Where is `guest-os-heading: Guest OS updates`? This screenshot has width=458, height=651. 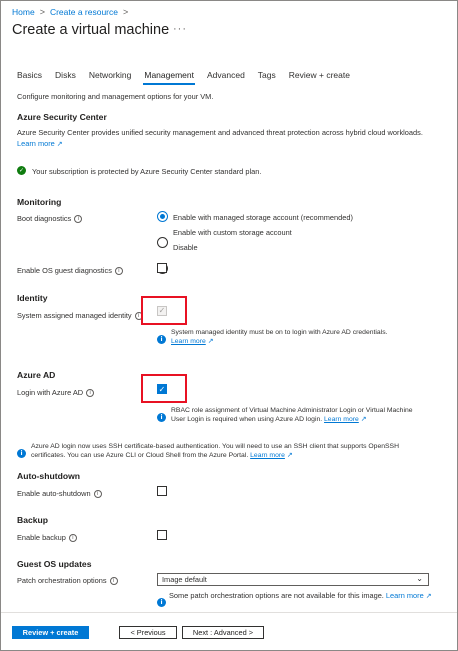 guest-os-heading: Guest OS updates is located at coordinates (54, 564).